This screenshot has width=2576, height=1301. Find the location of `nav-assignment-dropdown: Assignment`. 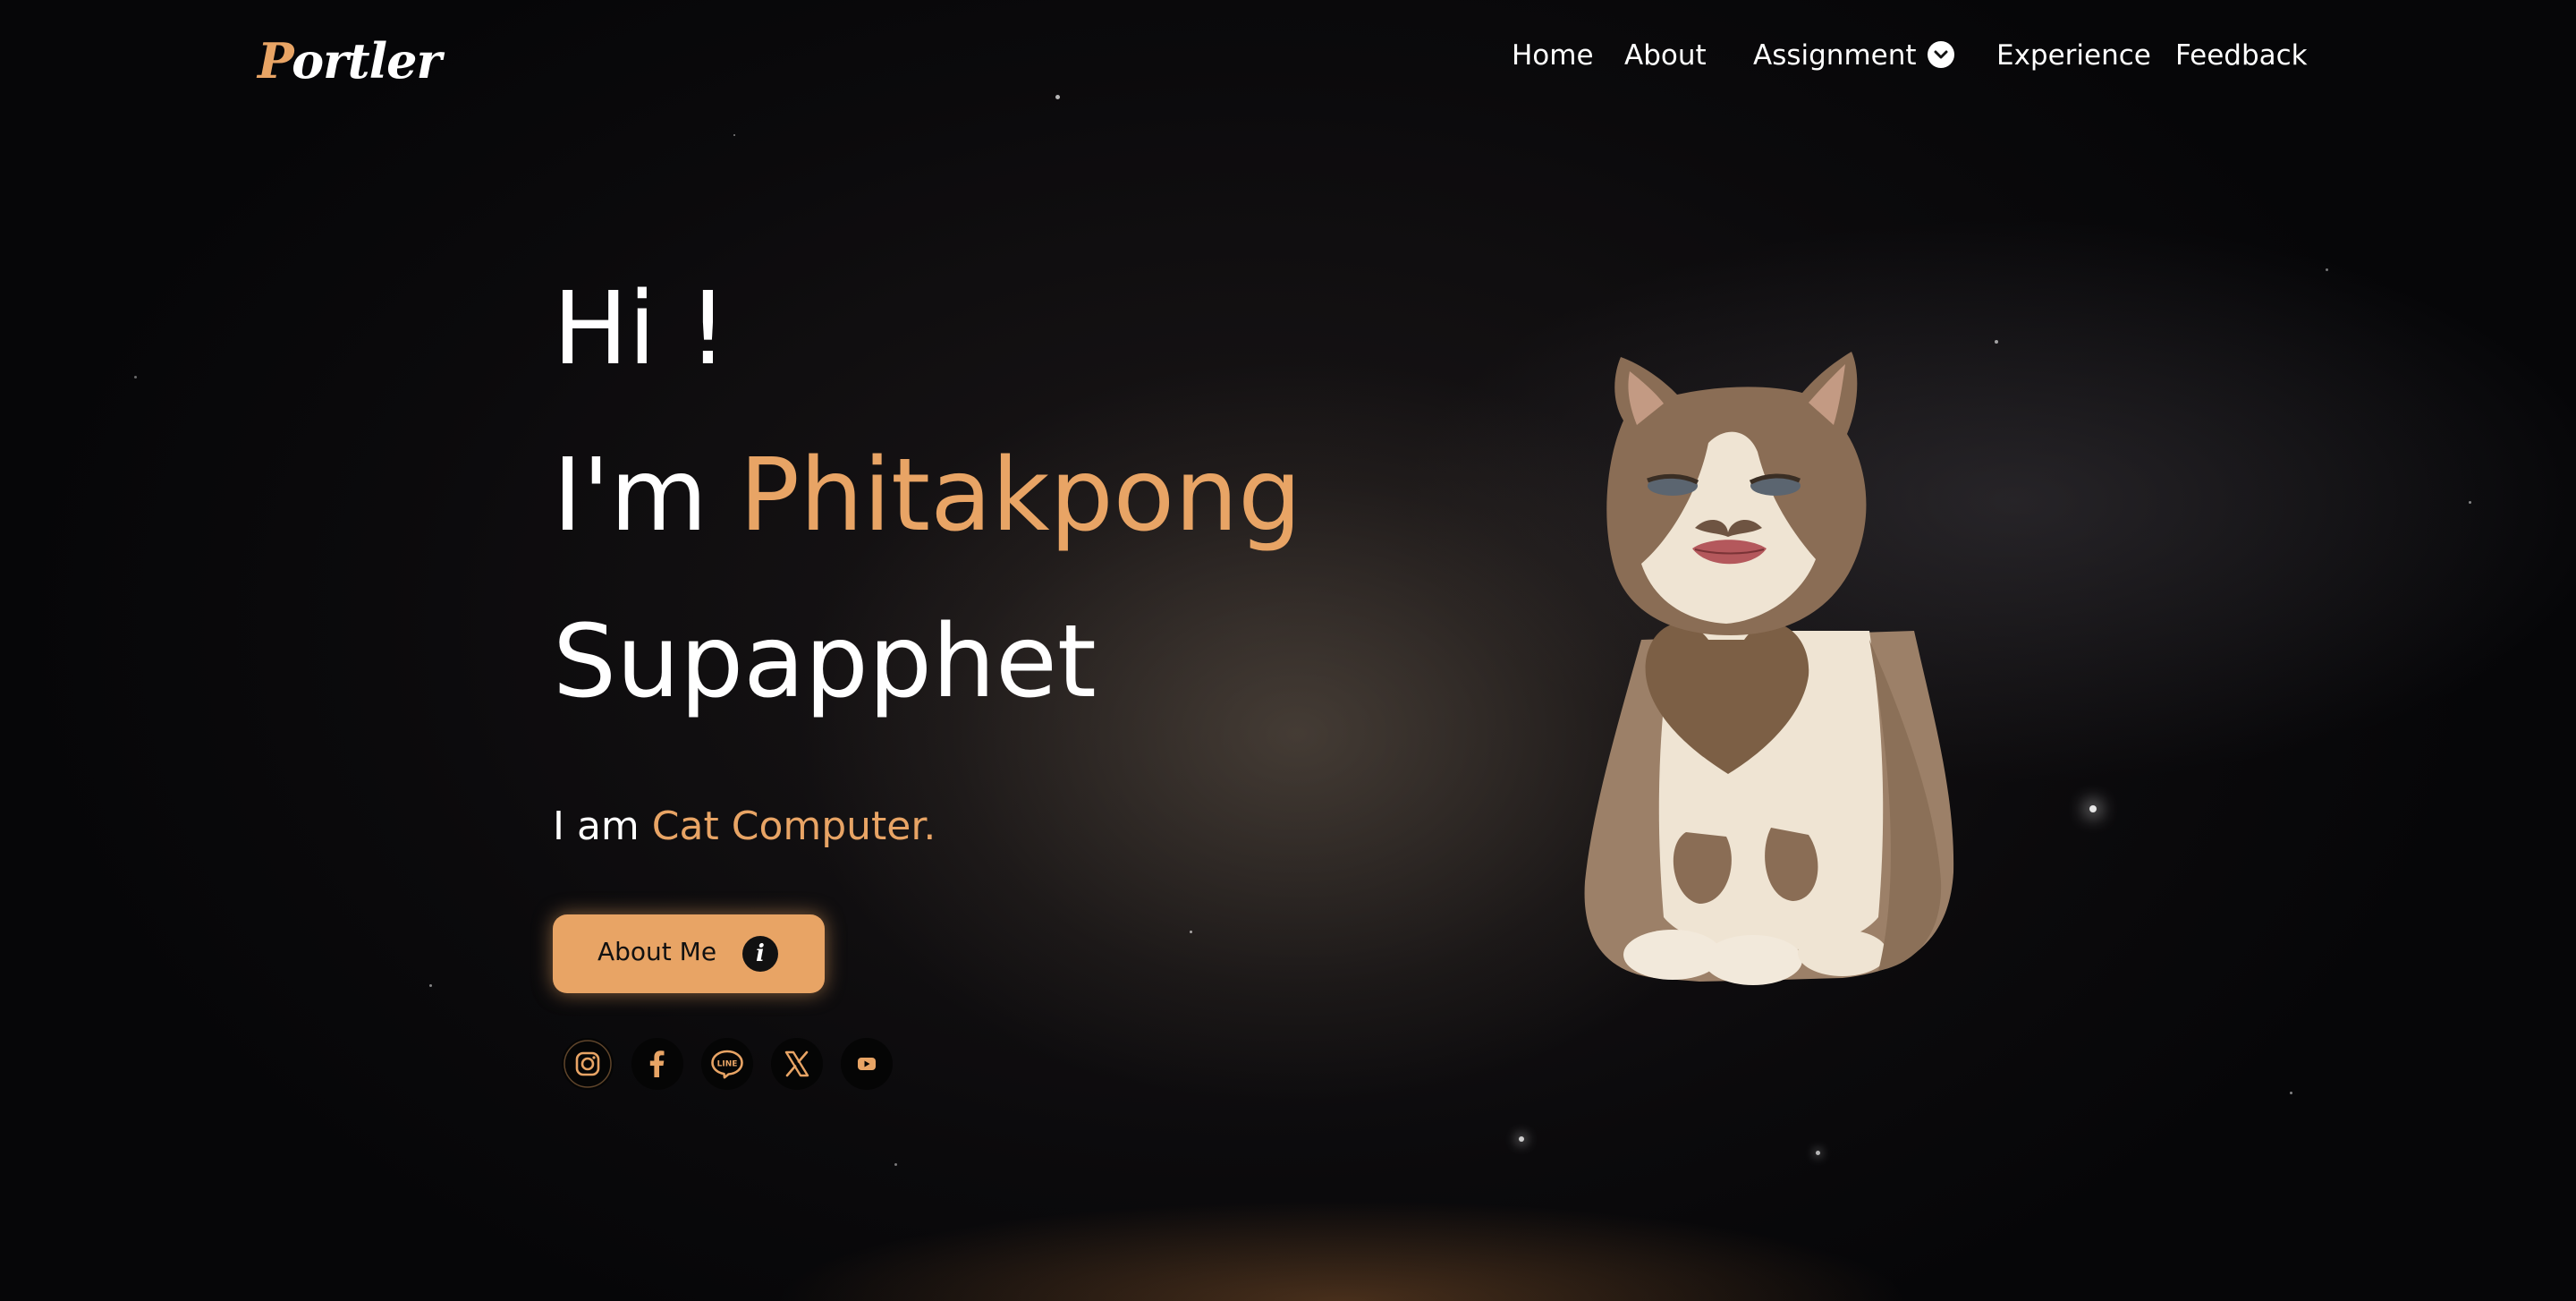

nav-assignment-dropdown: Assignment is located at coordinates (1853, 55).